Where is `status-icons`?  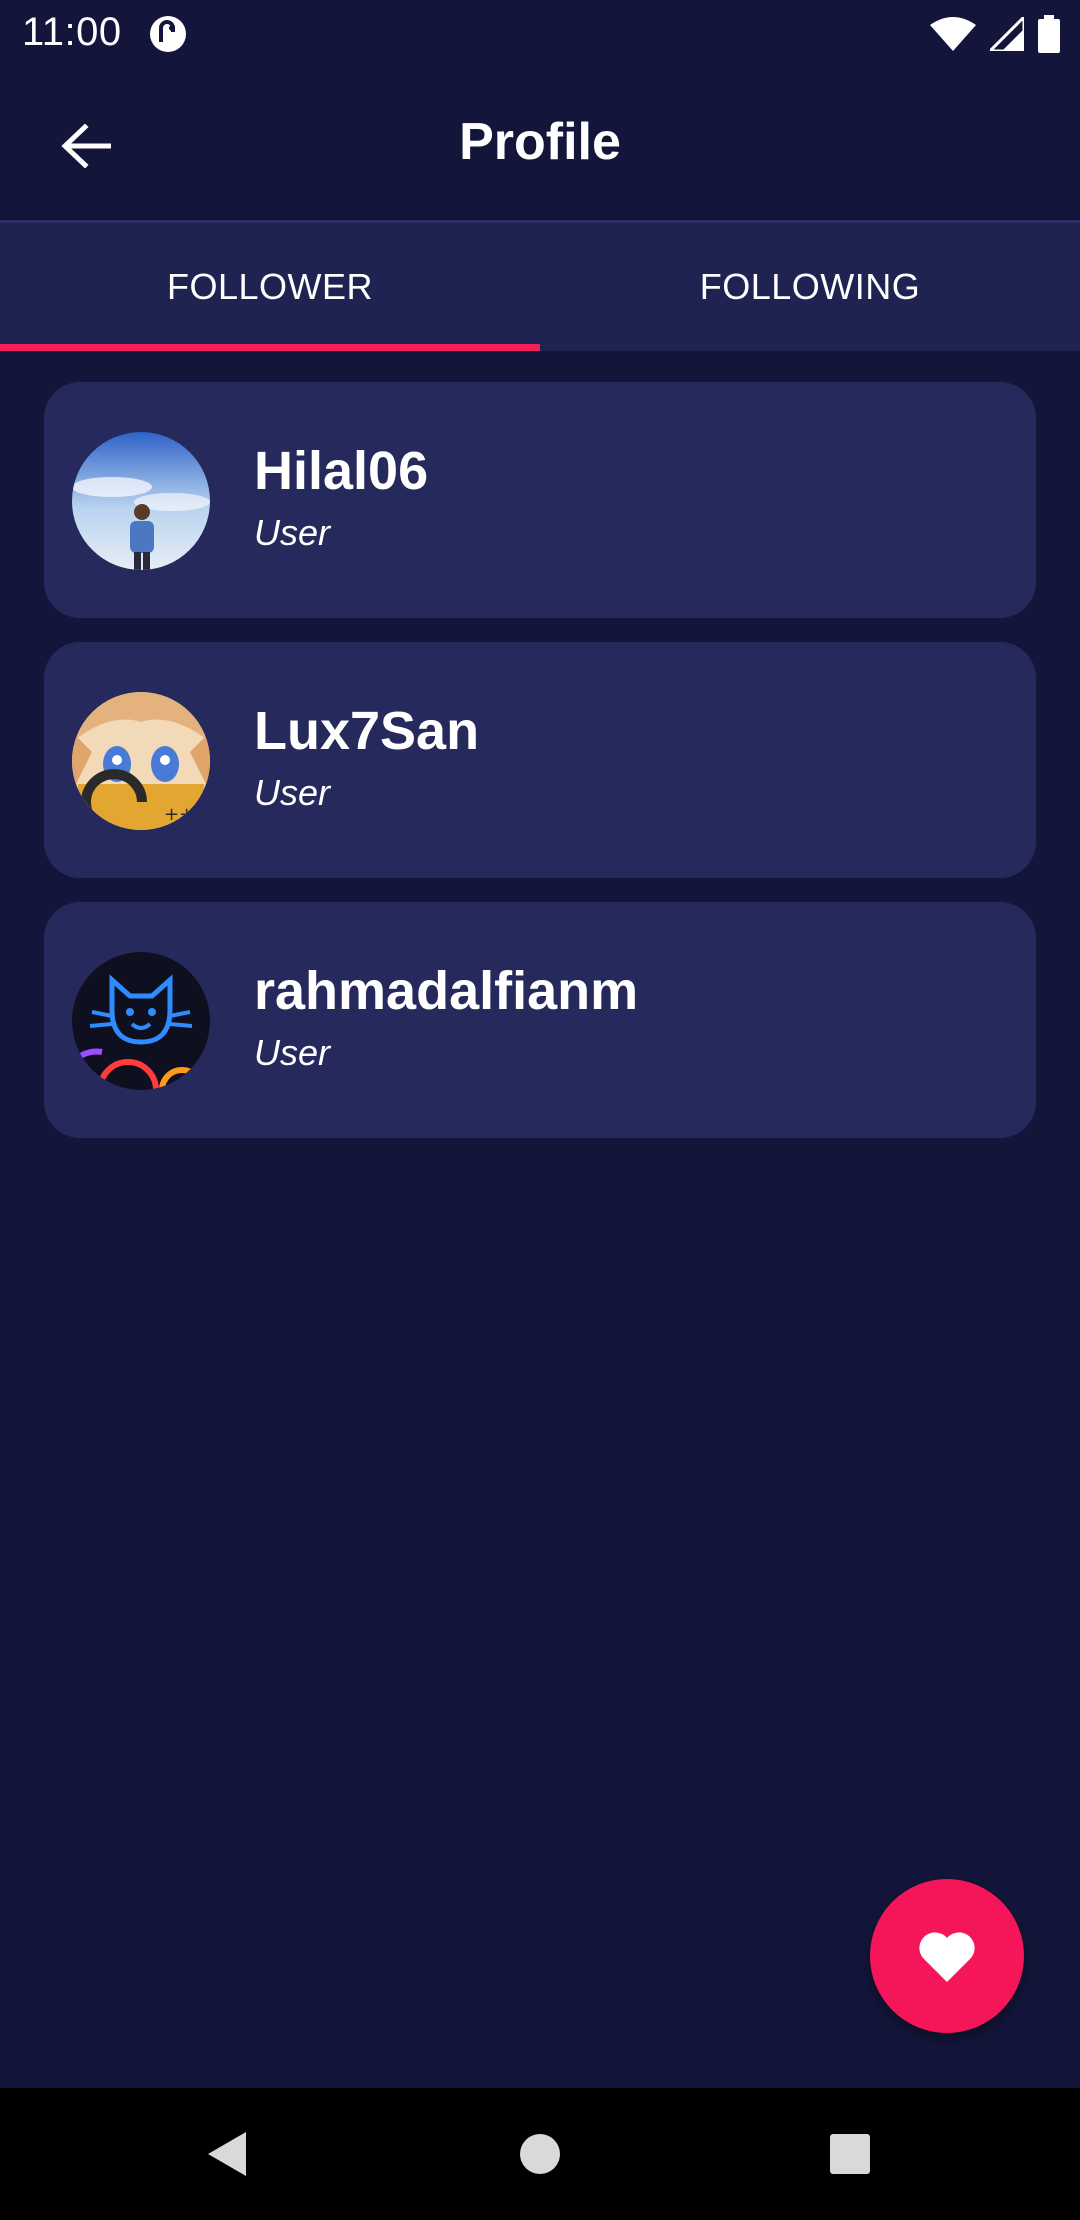
status-icons is located at coordinates (995, 34).